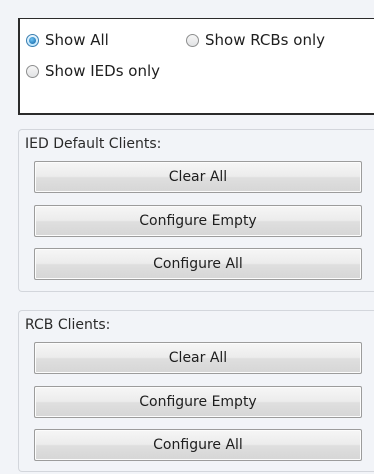 The width and height of the screenshot is (374, 474). What do you see at coordinates (198, 402) in the screenshot?
I see `rcb-configure-empty-button: Configure Empty` at bounding box center [198, 402].